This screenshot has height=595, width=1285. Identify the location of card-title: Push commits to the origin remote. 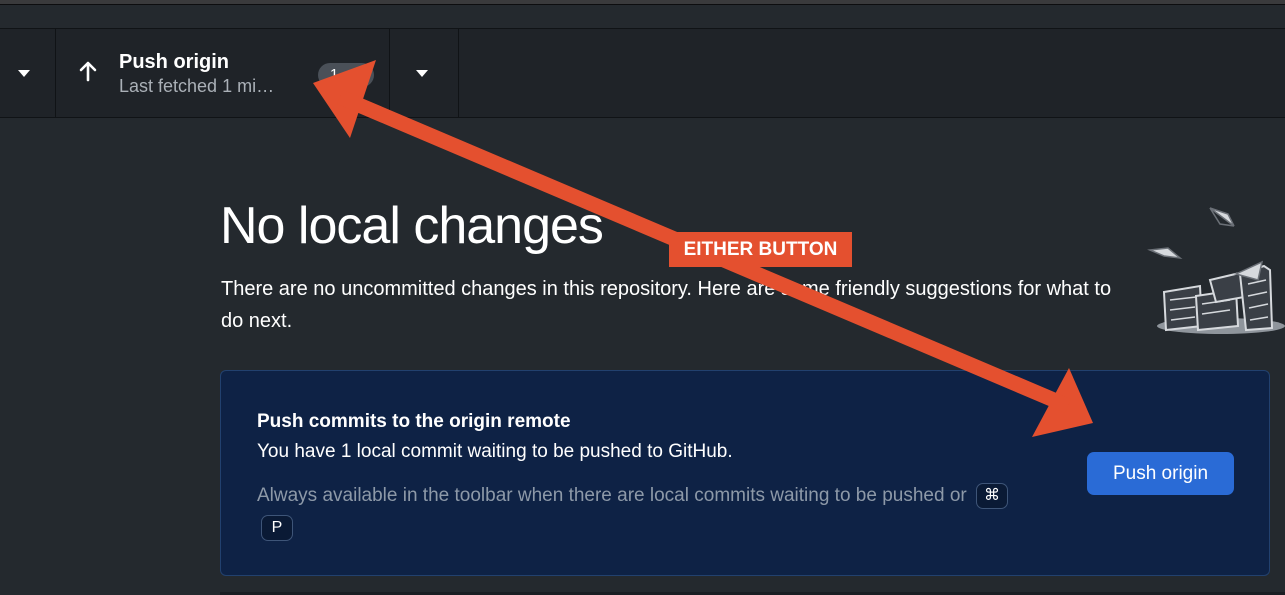
(414, 421).